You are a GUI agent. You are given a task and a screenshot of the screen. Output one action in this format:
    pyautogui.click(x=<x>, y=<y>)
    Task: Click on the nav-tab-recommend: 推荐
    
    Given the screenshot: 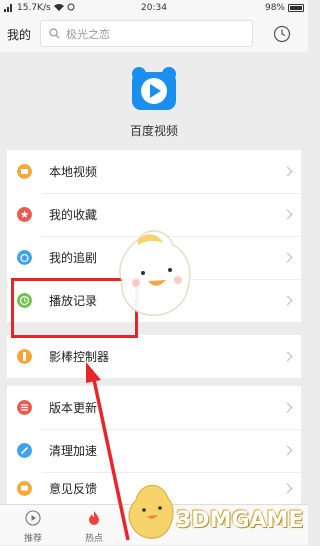 What is the action you would take?
    pyautogui.click(x=33, y=525)
    